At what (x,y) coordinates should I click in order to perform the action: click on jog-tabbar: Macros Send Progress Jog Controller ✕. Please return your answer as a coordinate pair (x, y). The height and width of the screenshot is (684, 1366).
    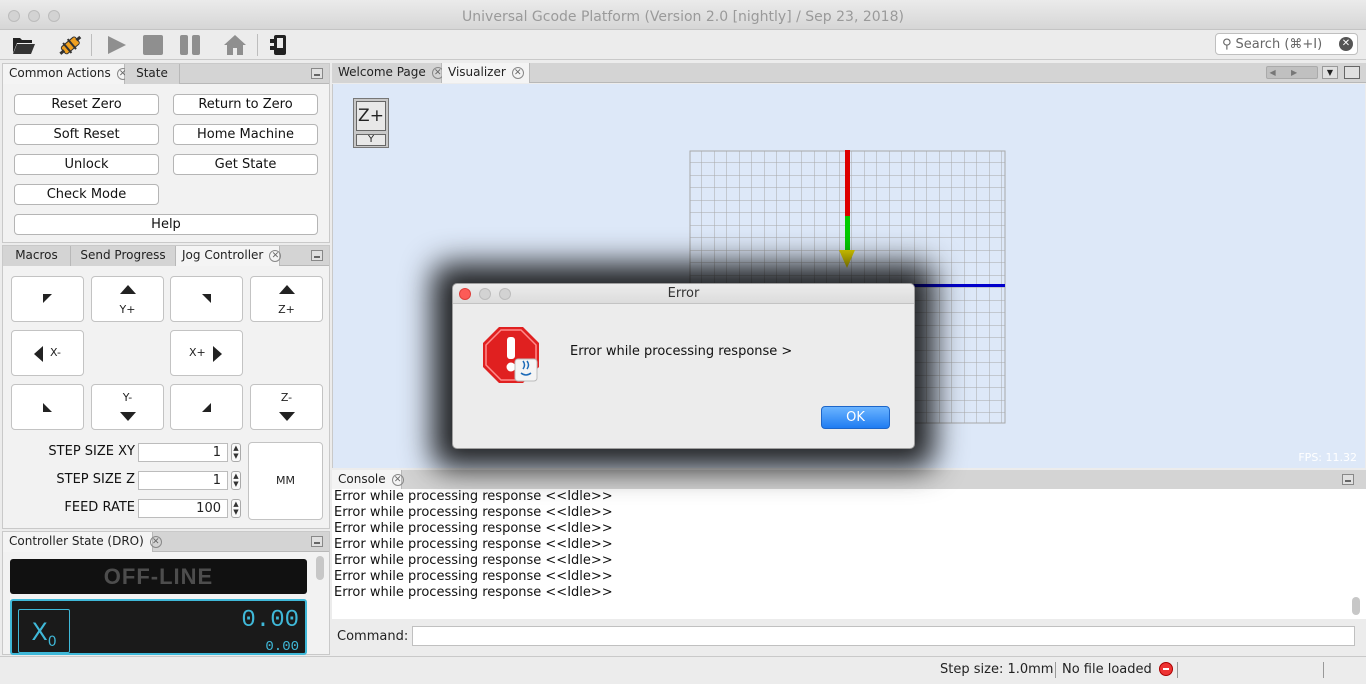
    Looking at the image, I should click on (166, 256).